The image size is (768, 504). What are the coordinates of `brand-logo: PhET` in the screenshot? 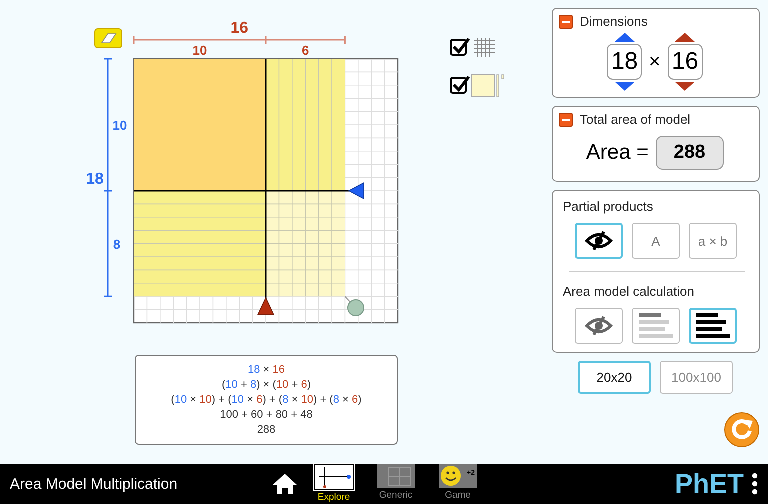 It's located at (709, 484).